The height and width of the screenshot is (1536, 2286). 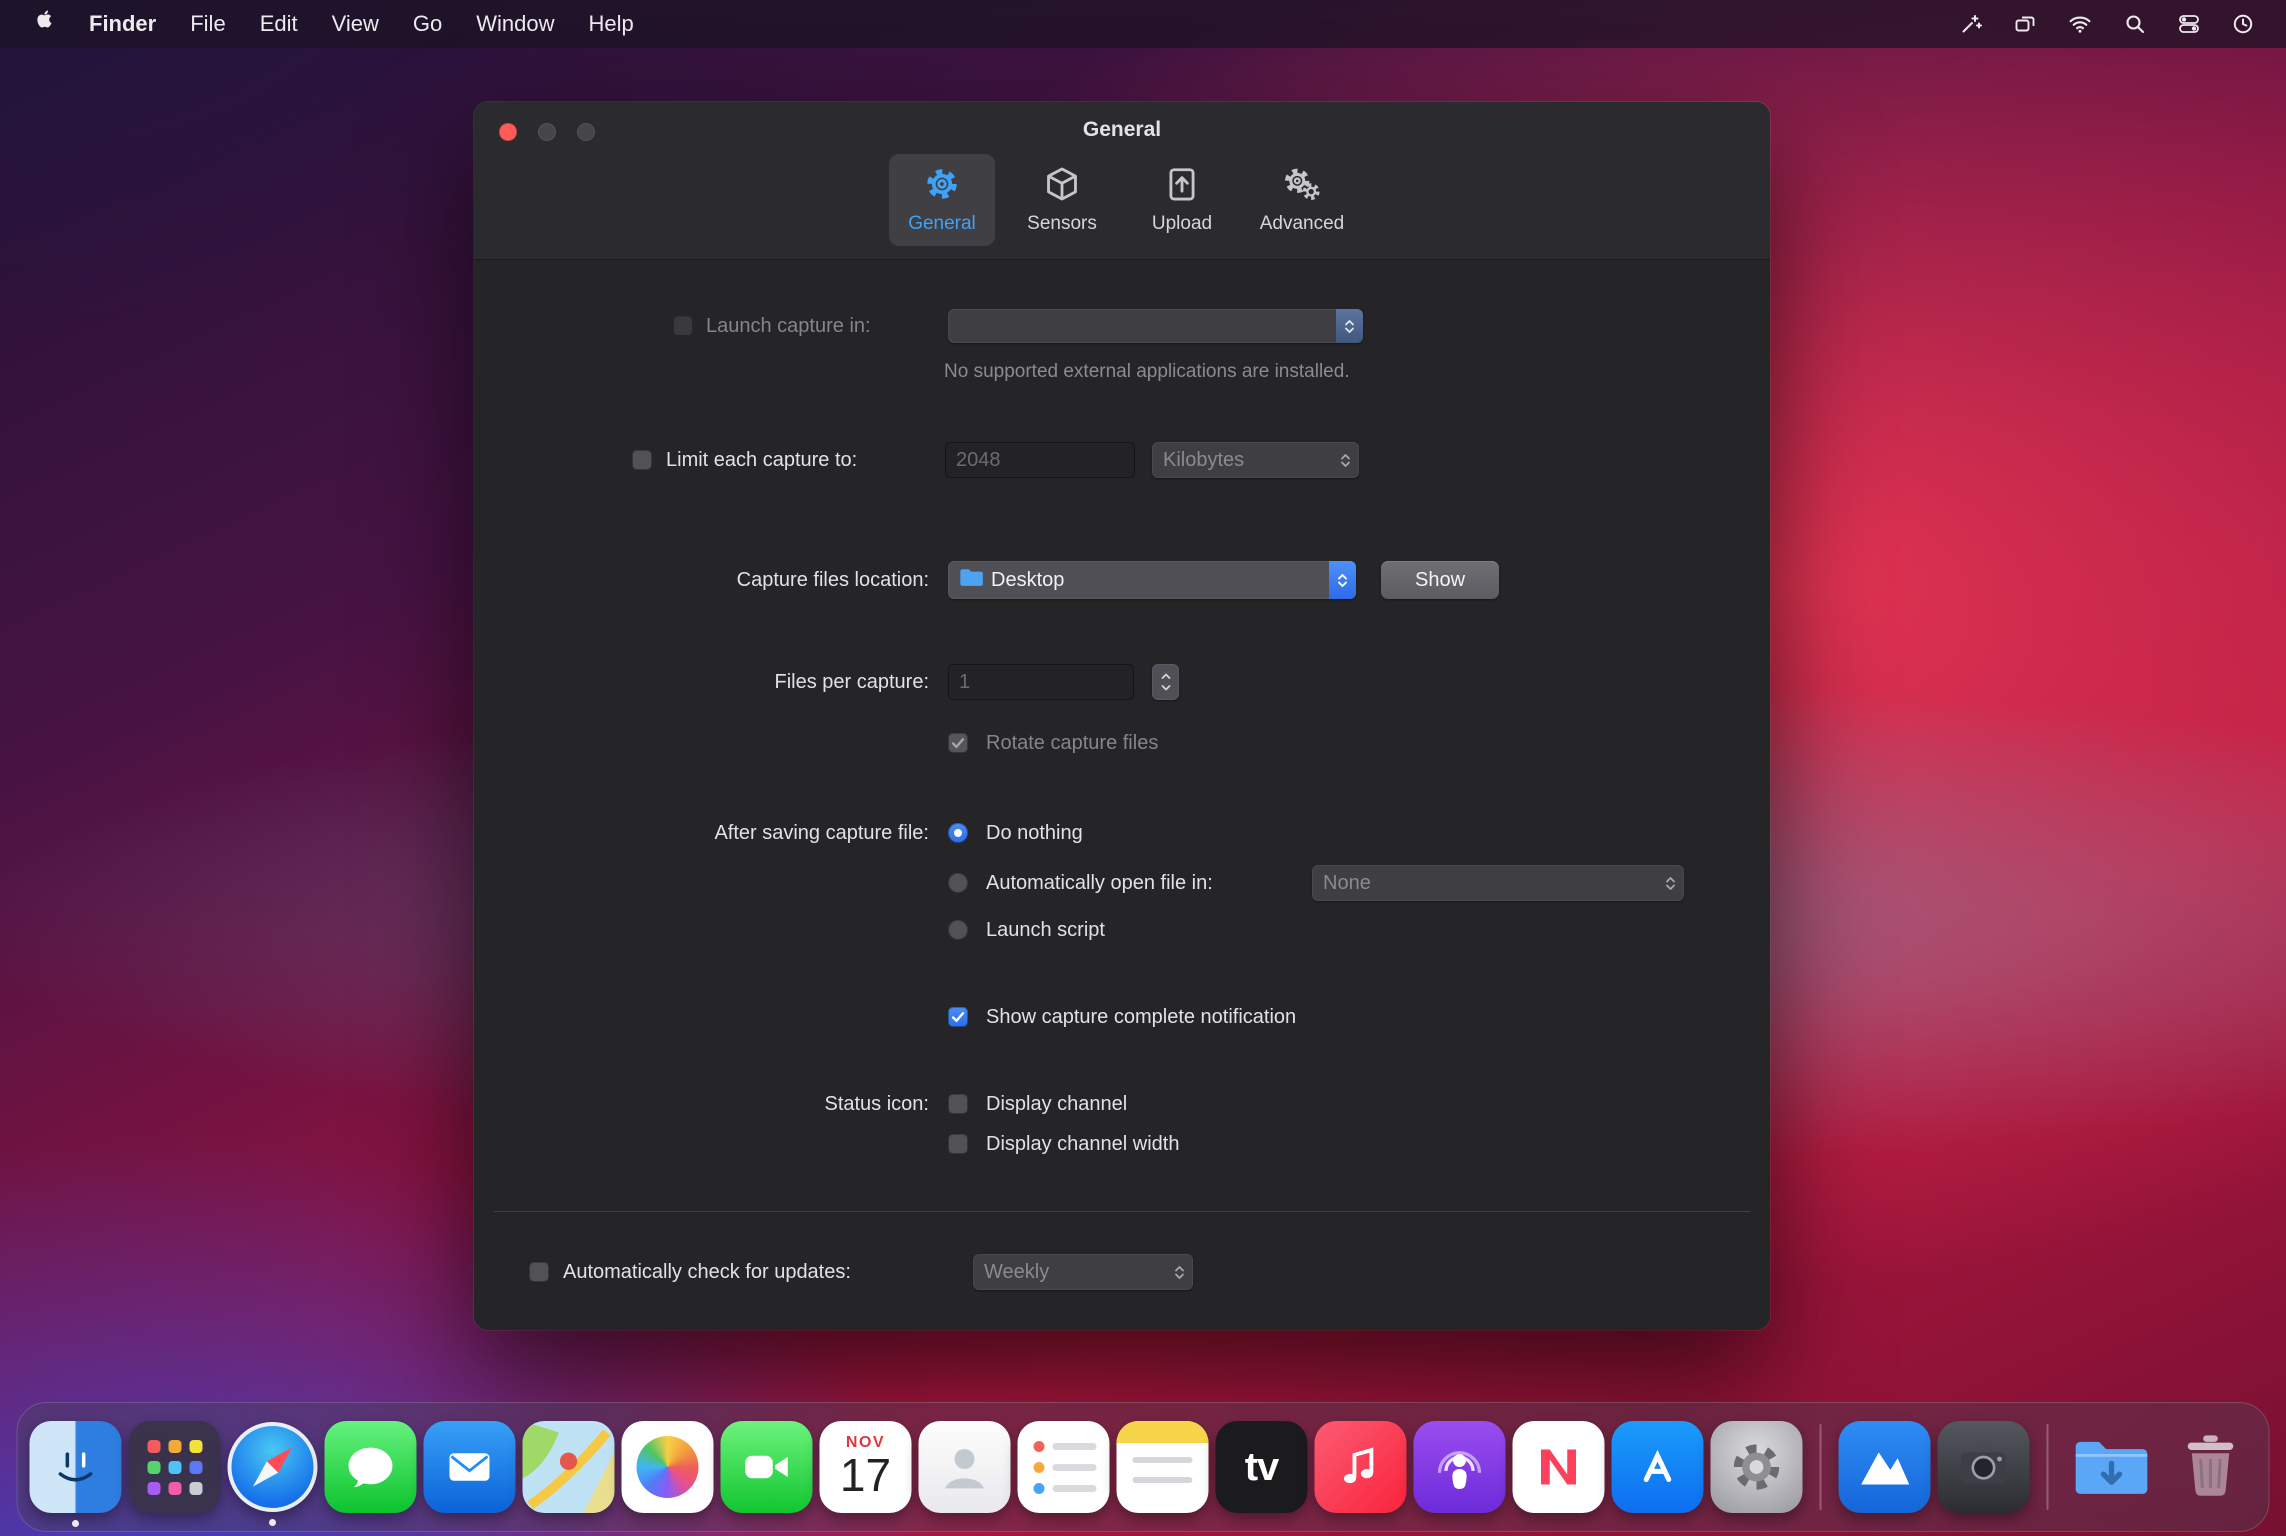 What do you see at coordinates (1040, 460) in the screenshot?
I see `limit-size-input` at bounding box center [1040, 460].